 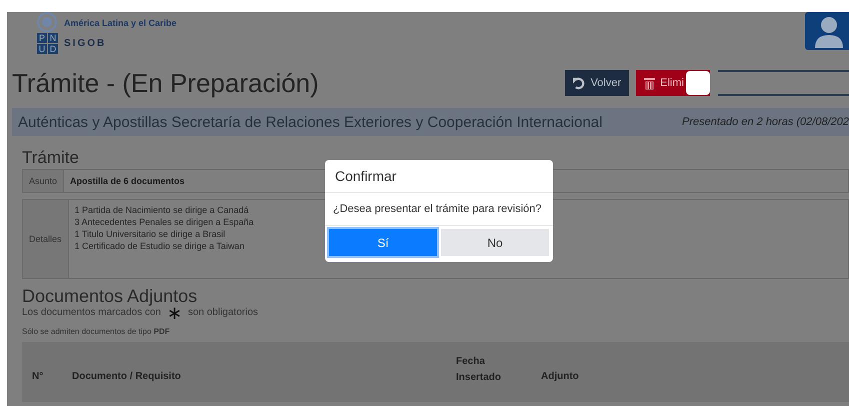 I want to click on section-heading: Documentos Adjuntos, so click(x=110, y=297).